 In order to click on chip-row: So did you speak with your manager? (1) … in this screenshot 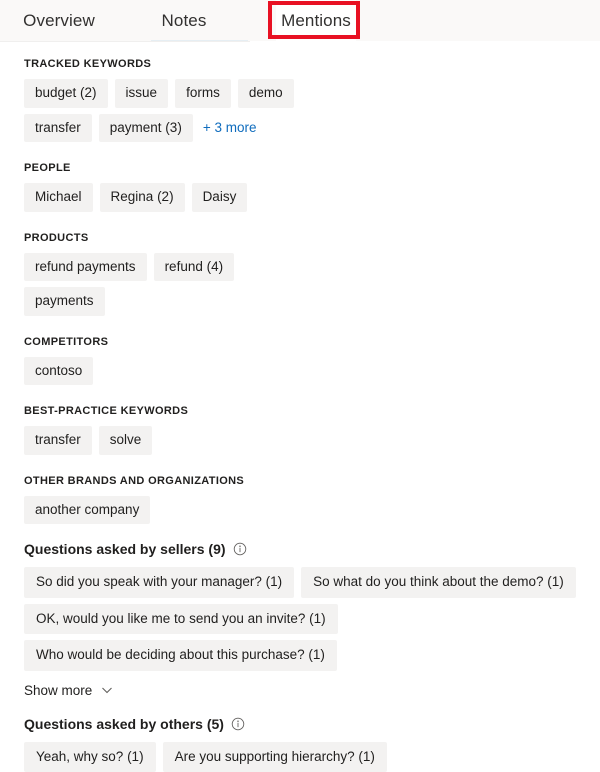, I will do `click(312, 582)`.